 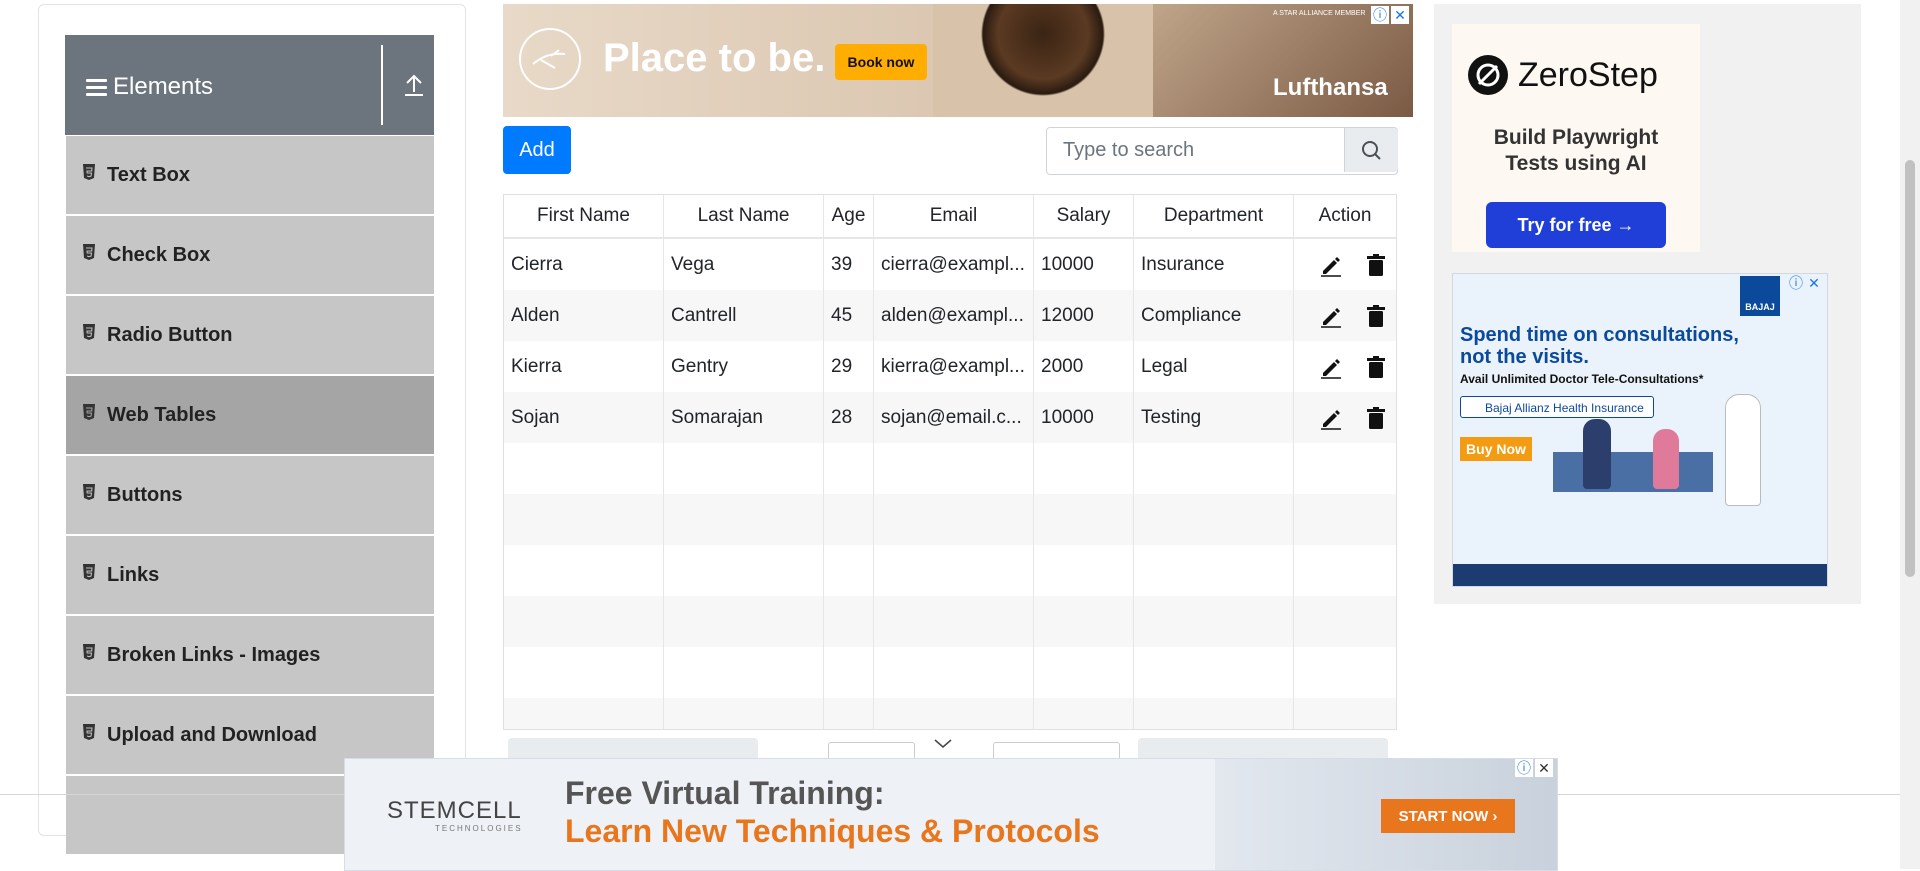 I want to click on table-cell-last: Gentry, so click(x=744, y=366).